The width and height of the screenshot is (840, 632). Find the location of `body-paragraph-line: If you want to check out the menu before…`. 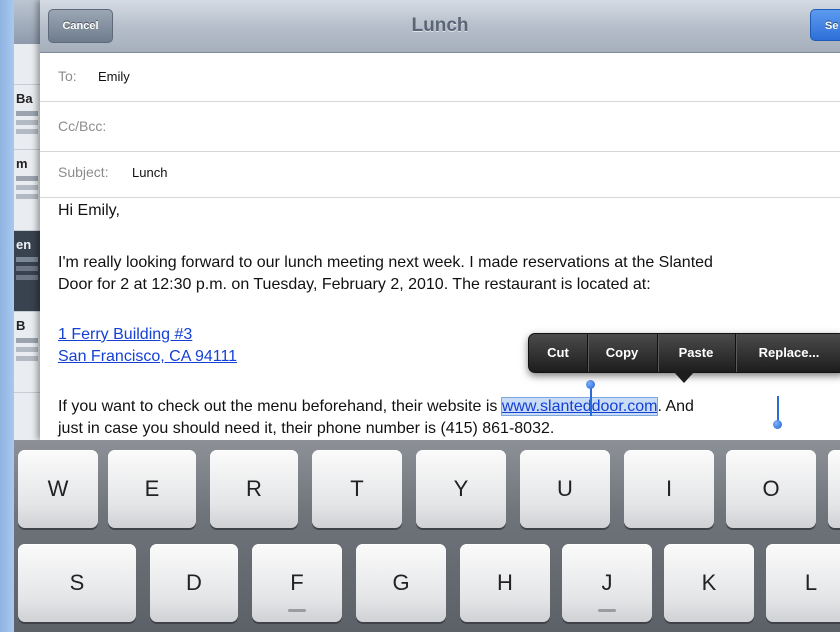

body-paragraph-line: If you want to check out the menu before… is located at coordinates (376, 407).